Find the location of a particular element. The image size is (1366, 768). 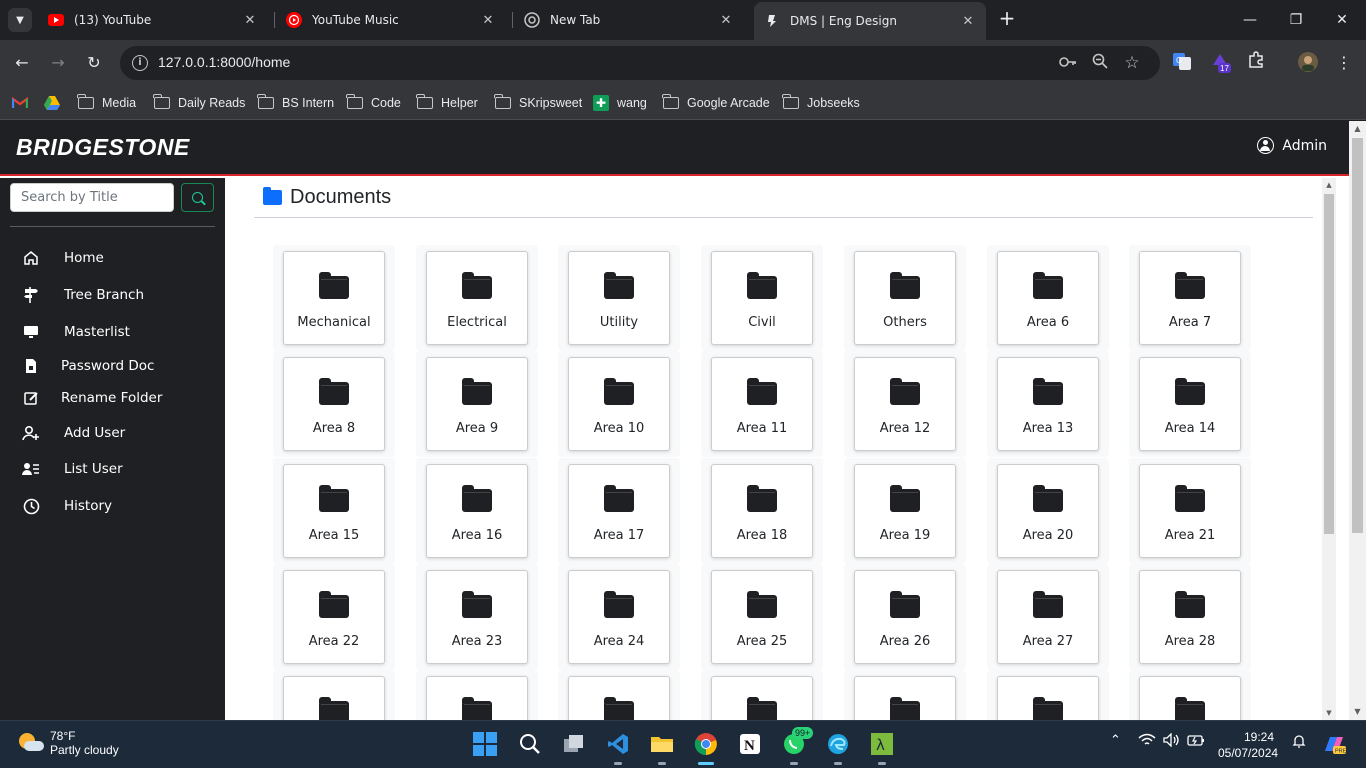

folder-card: Area 14 is located at coordinates (1190, 404).